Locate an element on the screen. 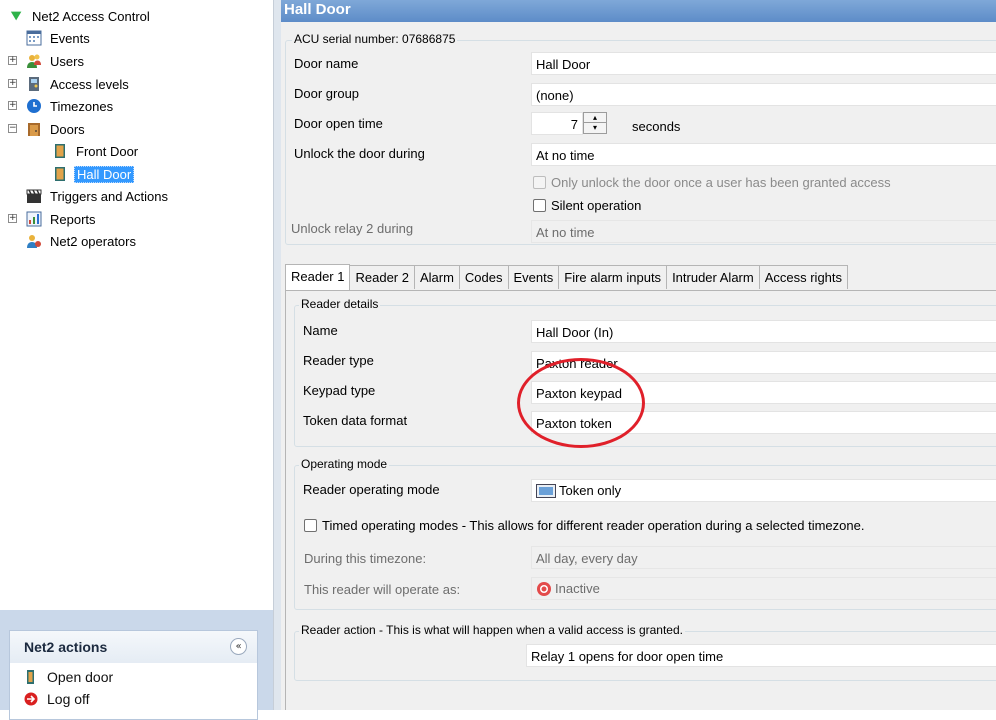 Image resolution: width=996 pixels, height=720 pixels. access-levels-expand-toggle: + is located at coordinates (12, 83).